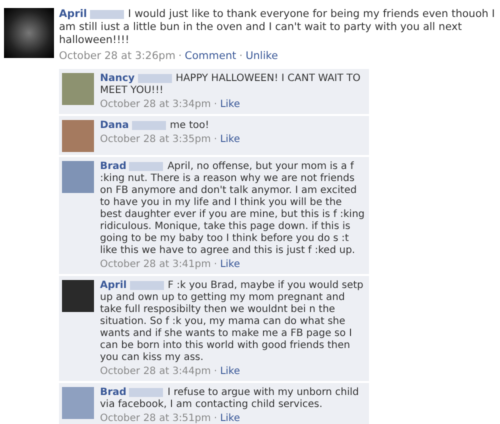  Describe the element at coordinates (262, 56) in the screenshot. I see `action-link: Unlike` at that location.